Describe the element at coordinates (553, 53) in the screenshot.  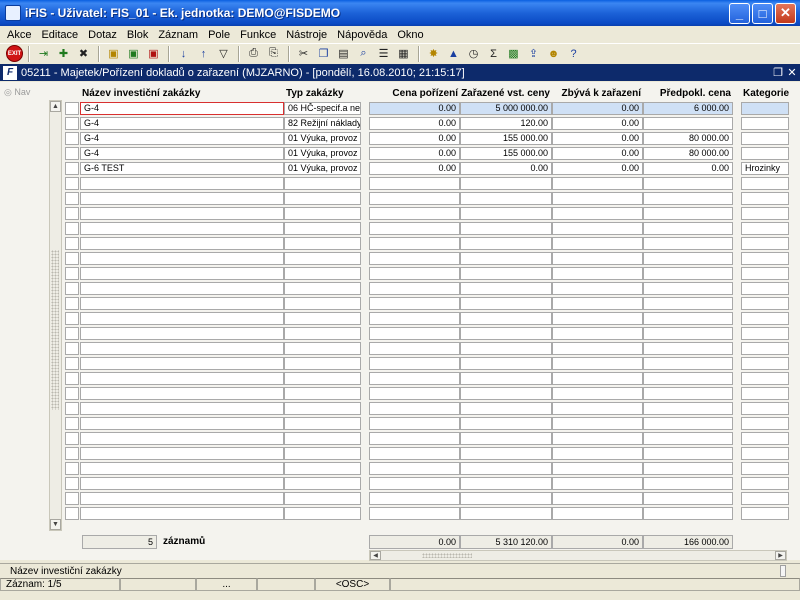
I see `user-help-icon: ☻` at that location.